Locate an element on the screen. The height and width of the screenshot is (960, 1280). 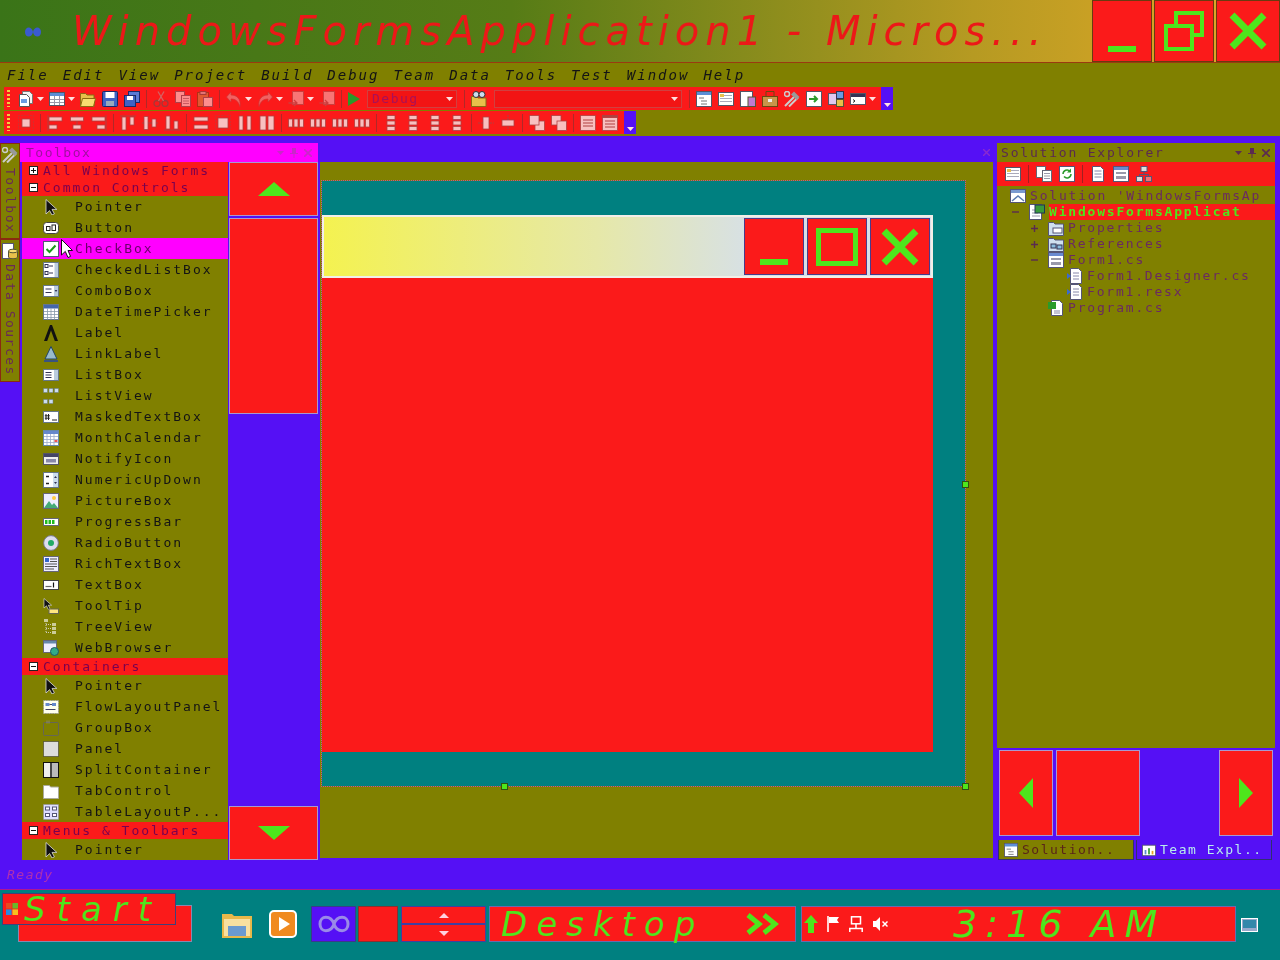
flag-icon is located at coordinates (833, 924).